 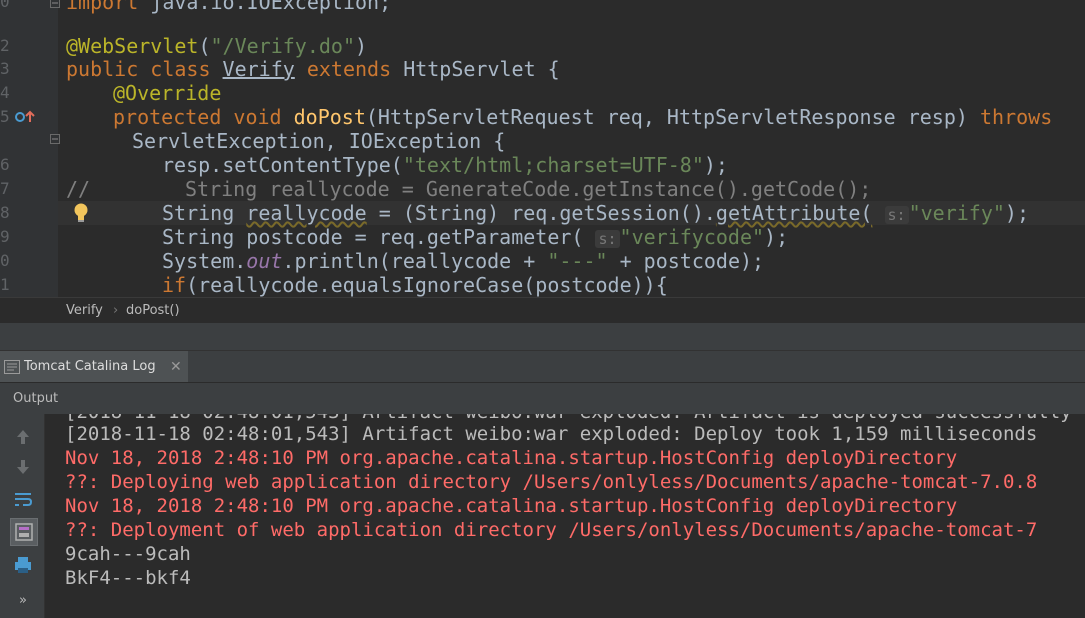 What do you see at coordinates (132, 46) in the screenshot?
I see `annotation-token: @WebServlet` at bounding box center [132, 46].